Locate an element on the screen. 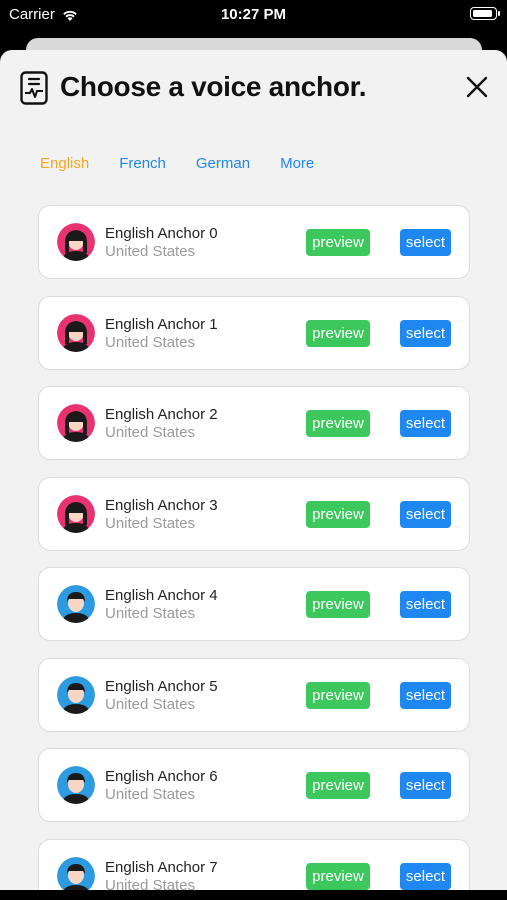  status-bar: Carrier 10:27 PM is located at coordinates (253, 15).